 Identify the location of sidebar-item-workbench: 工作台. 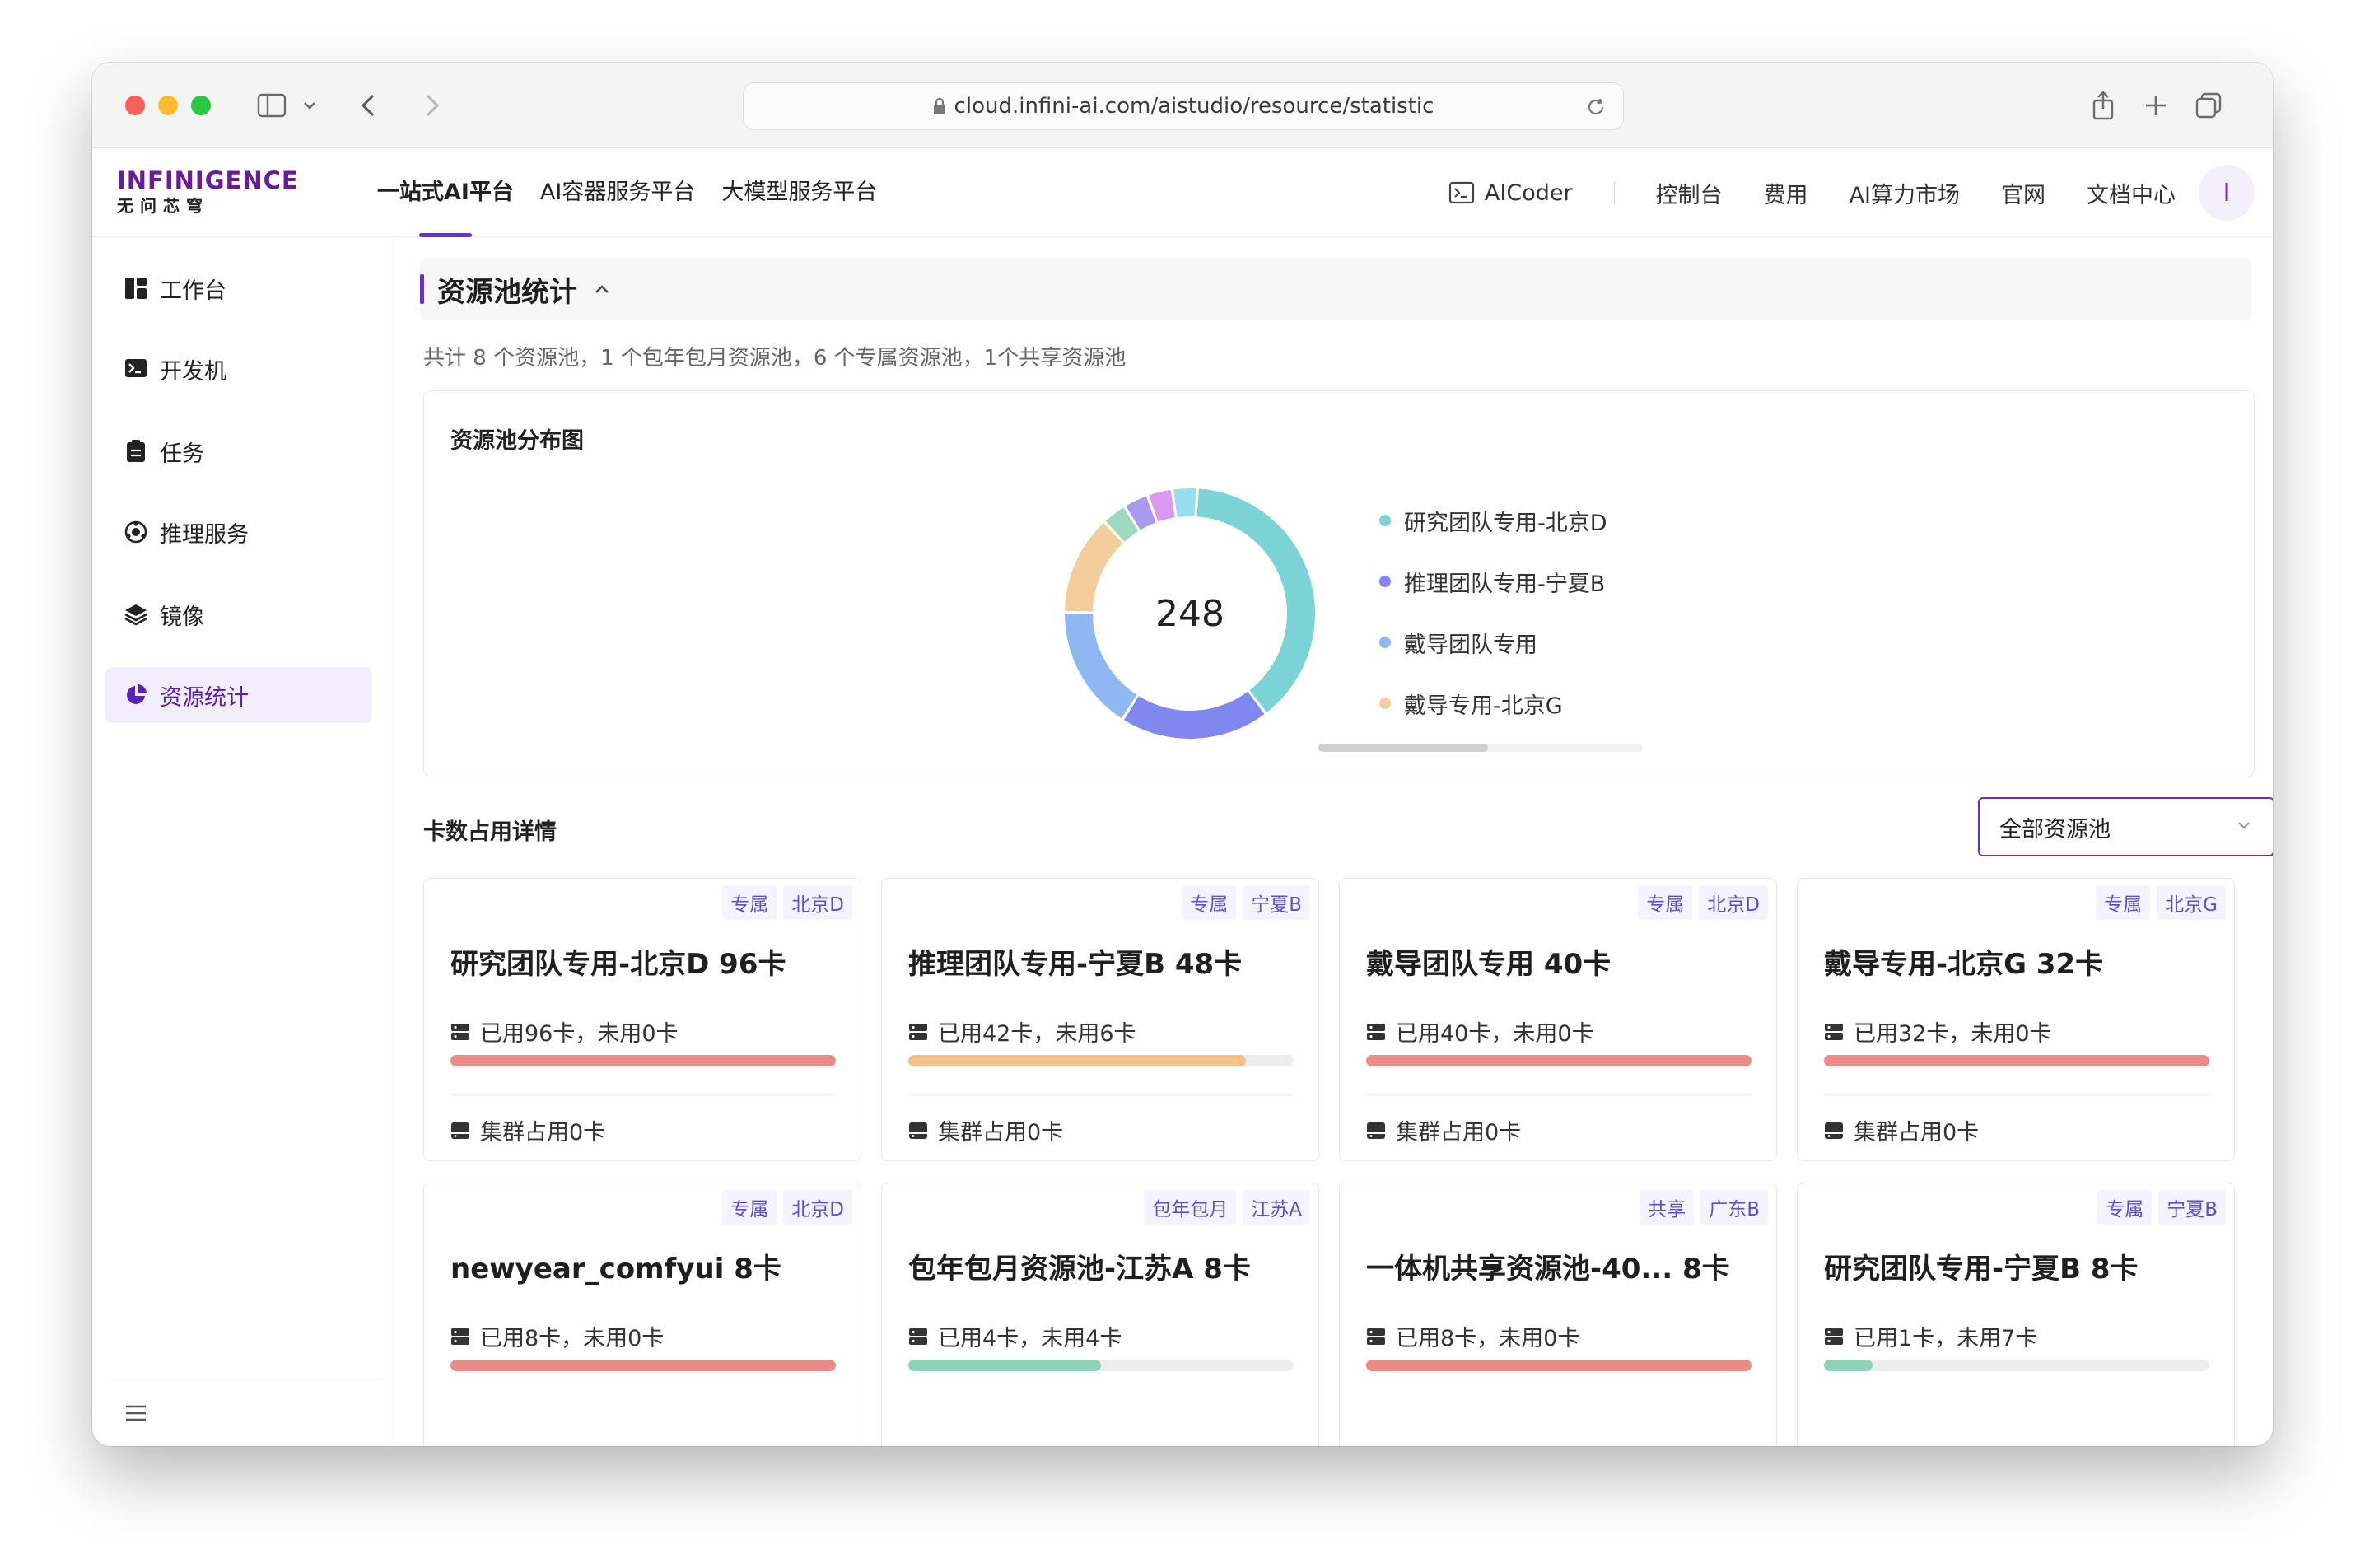
(239, 288).